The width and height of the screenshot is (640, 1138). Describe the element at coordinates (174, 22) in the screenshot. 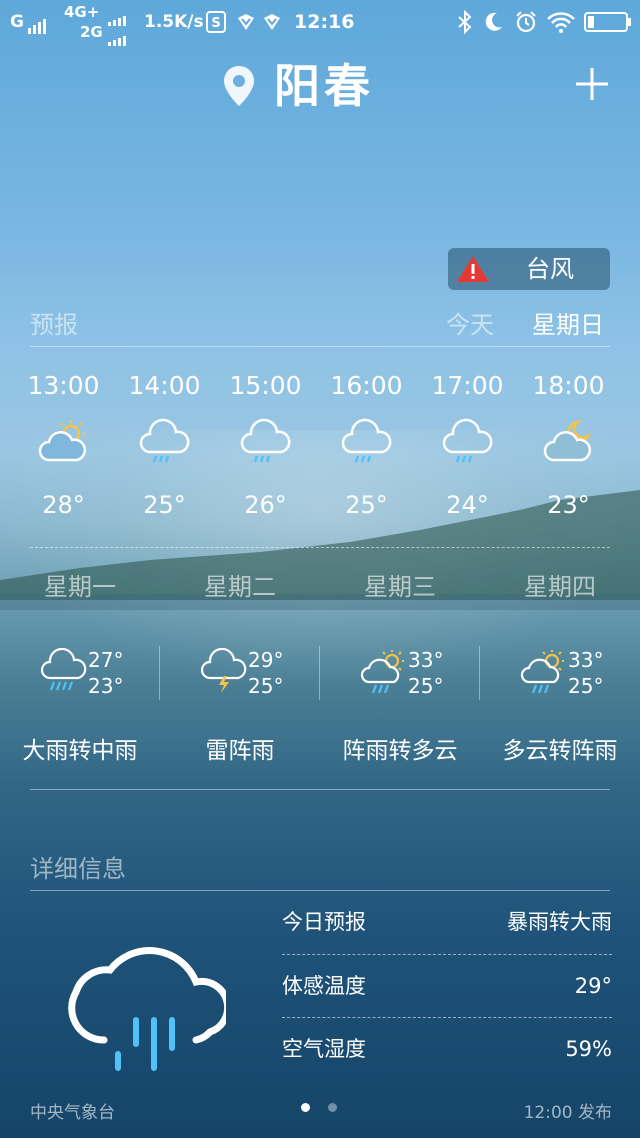

I see `network-speed: 1.5K/s` at that location.